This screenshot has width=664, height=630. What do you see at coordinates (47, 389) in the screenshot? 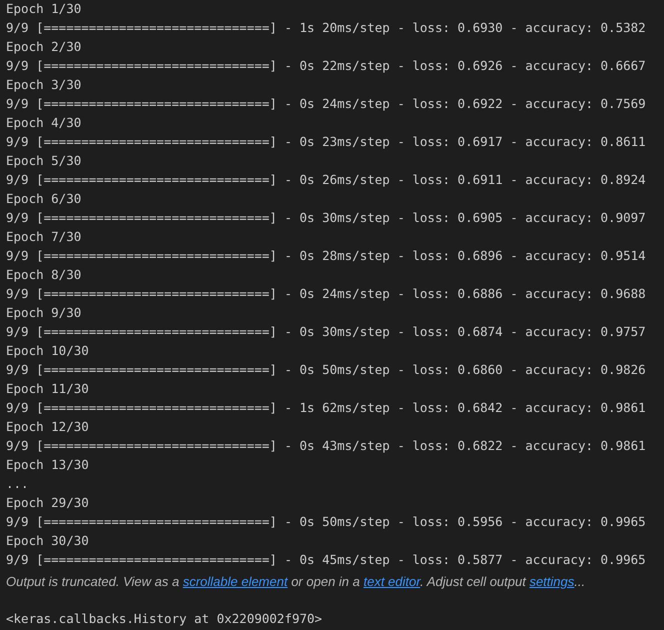
I see `output-line: Epoch 11/30` at bounding box center [47, 389].